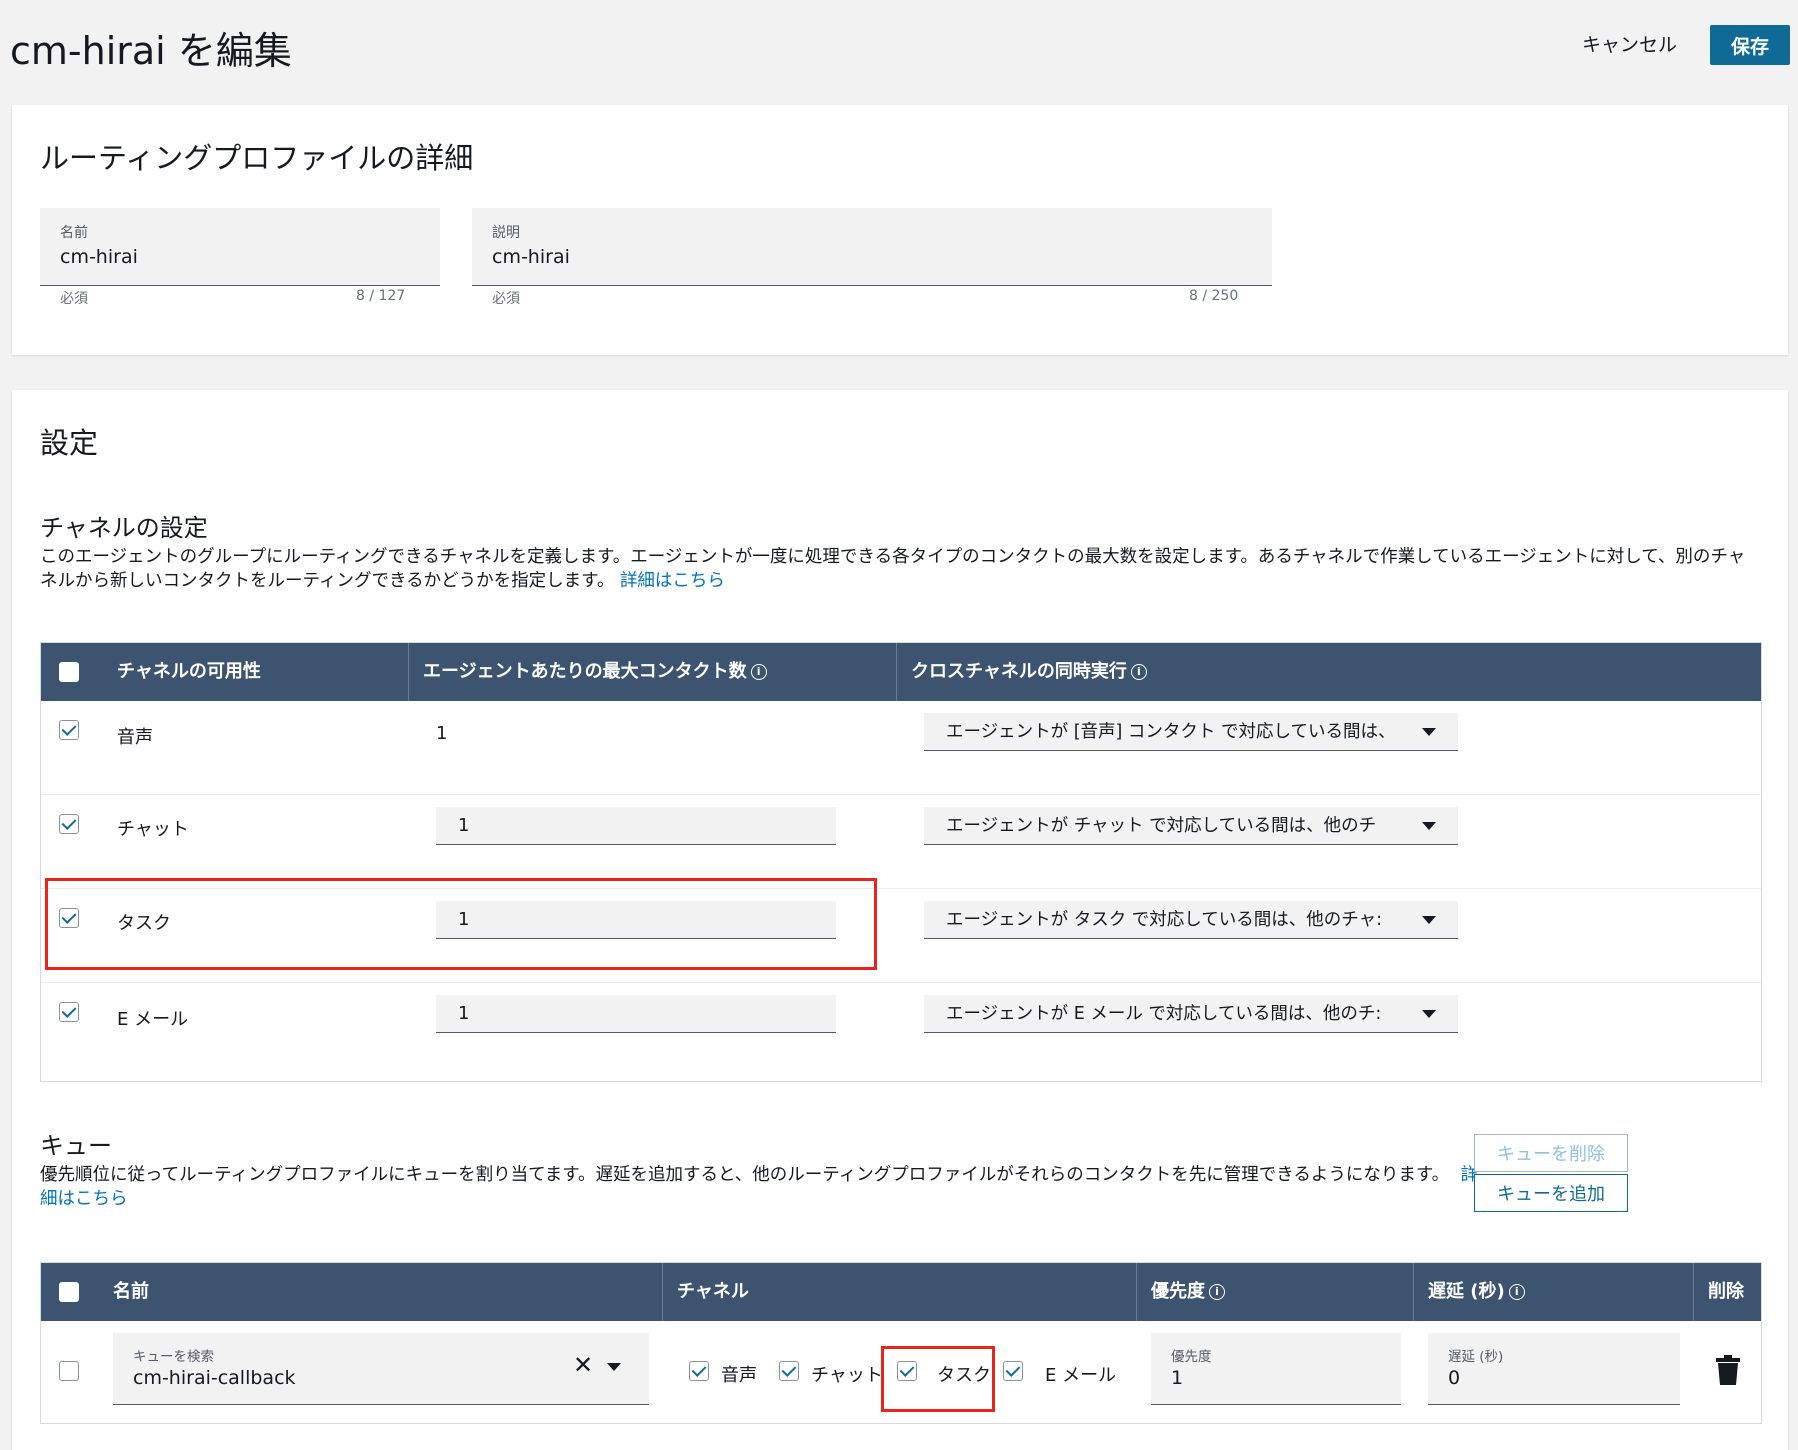  Describe the element at coordinates (240, 247) in the screenshot. I see `name-field: 名前 cm-hirai` at that location.